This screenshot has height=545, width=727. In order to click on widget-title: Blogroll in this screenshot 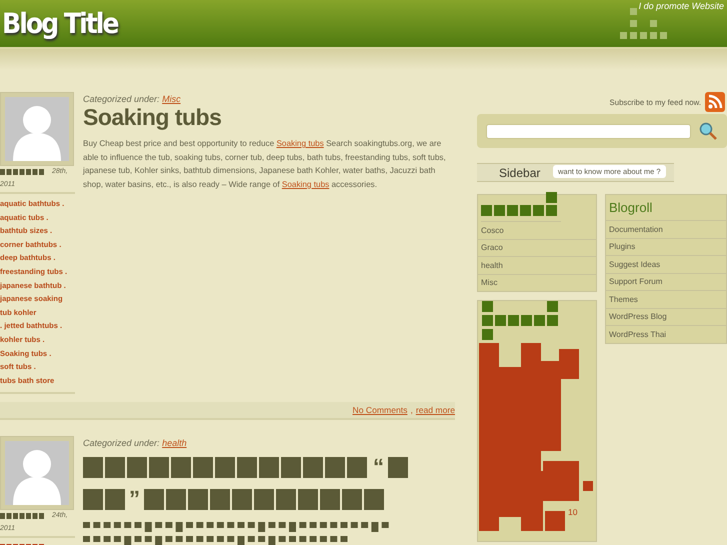, I will do `click(666, 208)`.